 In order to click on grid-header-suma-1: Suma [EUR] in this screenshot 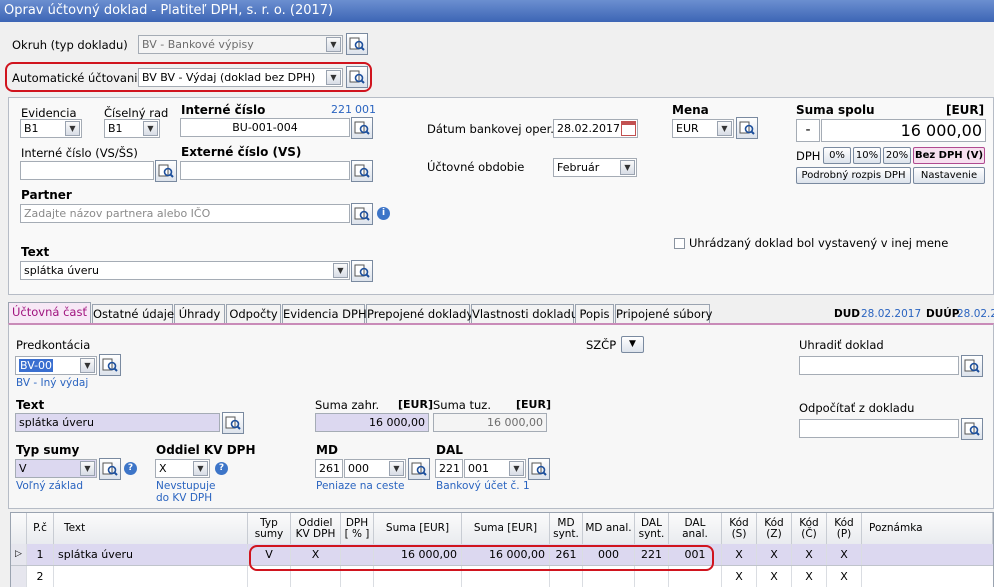, I will do `click(418, 528)`.